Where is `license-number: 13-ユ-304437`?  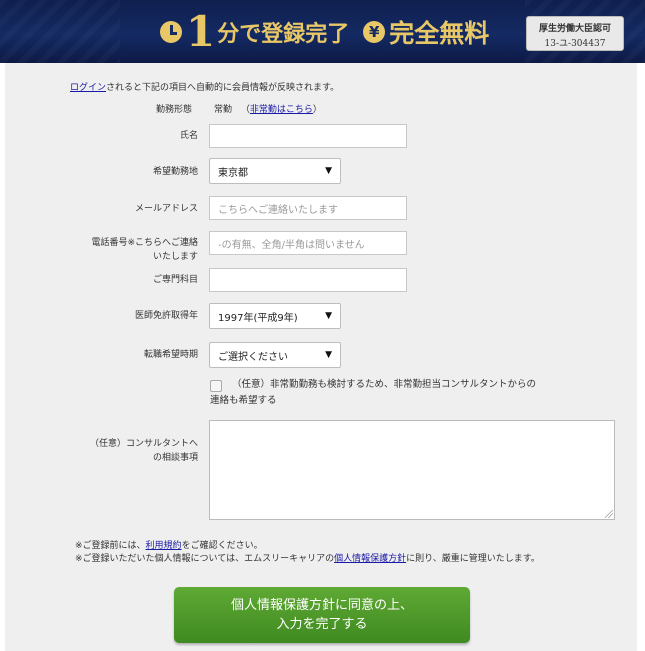
license-number: 13-ユ-304437 is located at coordinates (575, 44).